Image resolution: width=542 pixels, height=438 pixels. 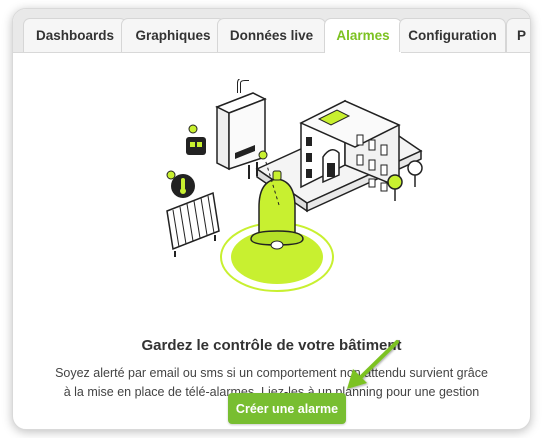 What do you see at coordinates (180, 184) in the screenshot?
I see `thermometer-icon` at bounding box center [180, 184].